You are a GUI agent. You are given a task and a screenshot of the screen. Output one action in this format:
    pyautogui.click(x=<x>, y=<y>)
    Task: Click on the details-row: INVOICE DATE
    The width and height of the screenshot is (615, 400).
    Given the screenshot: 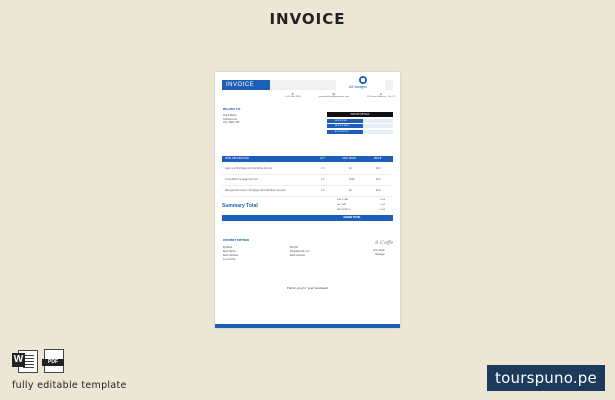 What is the action you would take?
    pyautogui.click(x=360, y=126)
    